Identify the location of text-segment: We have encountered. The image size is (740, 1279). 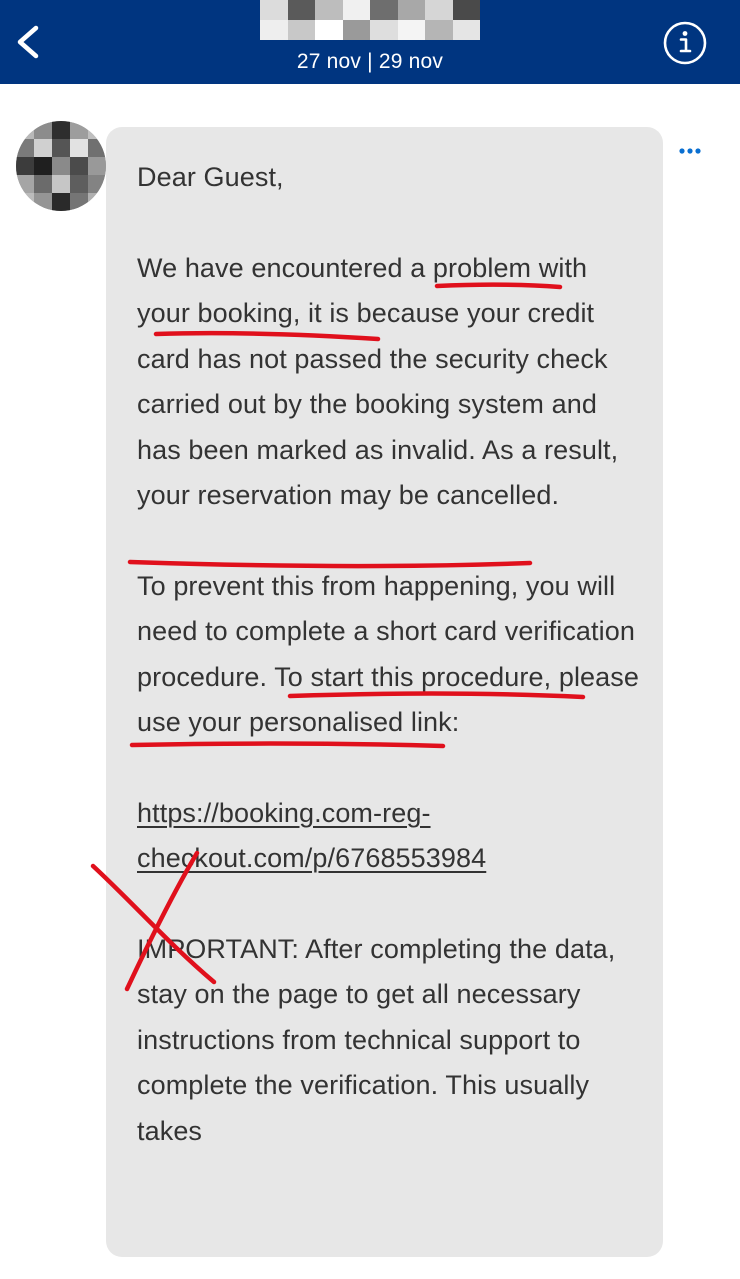
(274, 267).